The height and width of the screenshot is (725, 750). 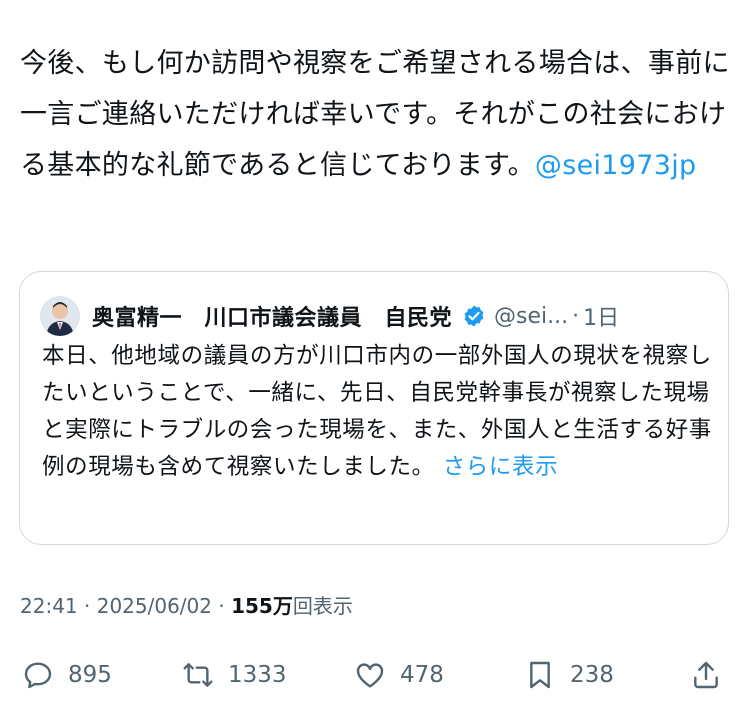 I want to click on repost-count: 1333, so click(x=257, y=675).